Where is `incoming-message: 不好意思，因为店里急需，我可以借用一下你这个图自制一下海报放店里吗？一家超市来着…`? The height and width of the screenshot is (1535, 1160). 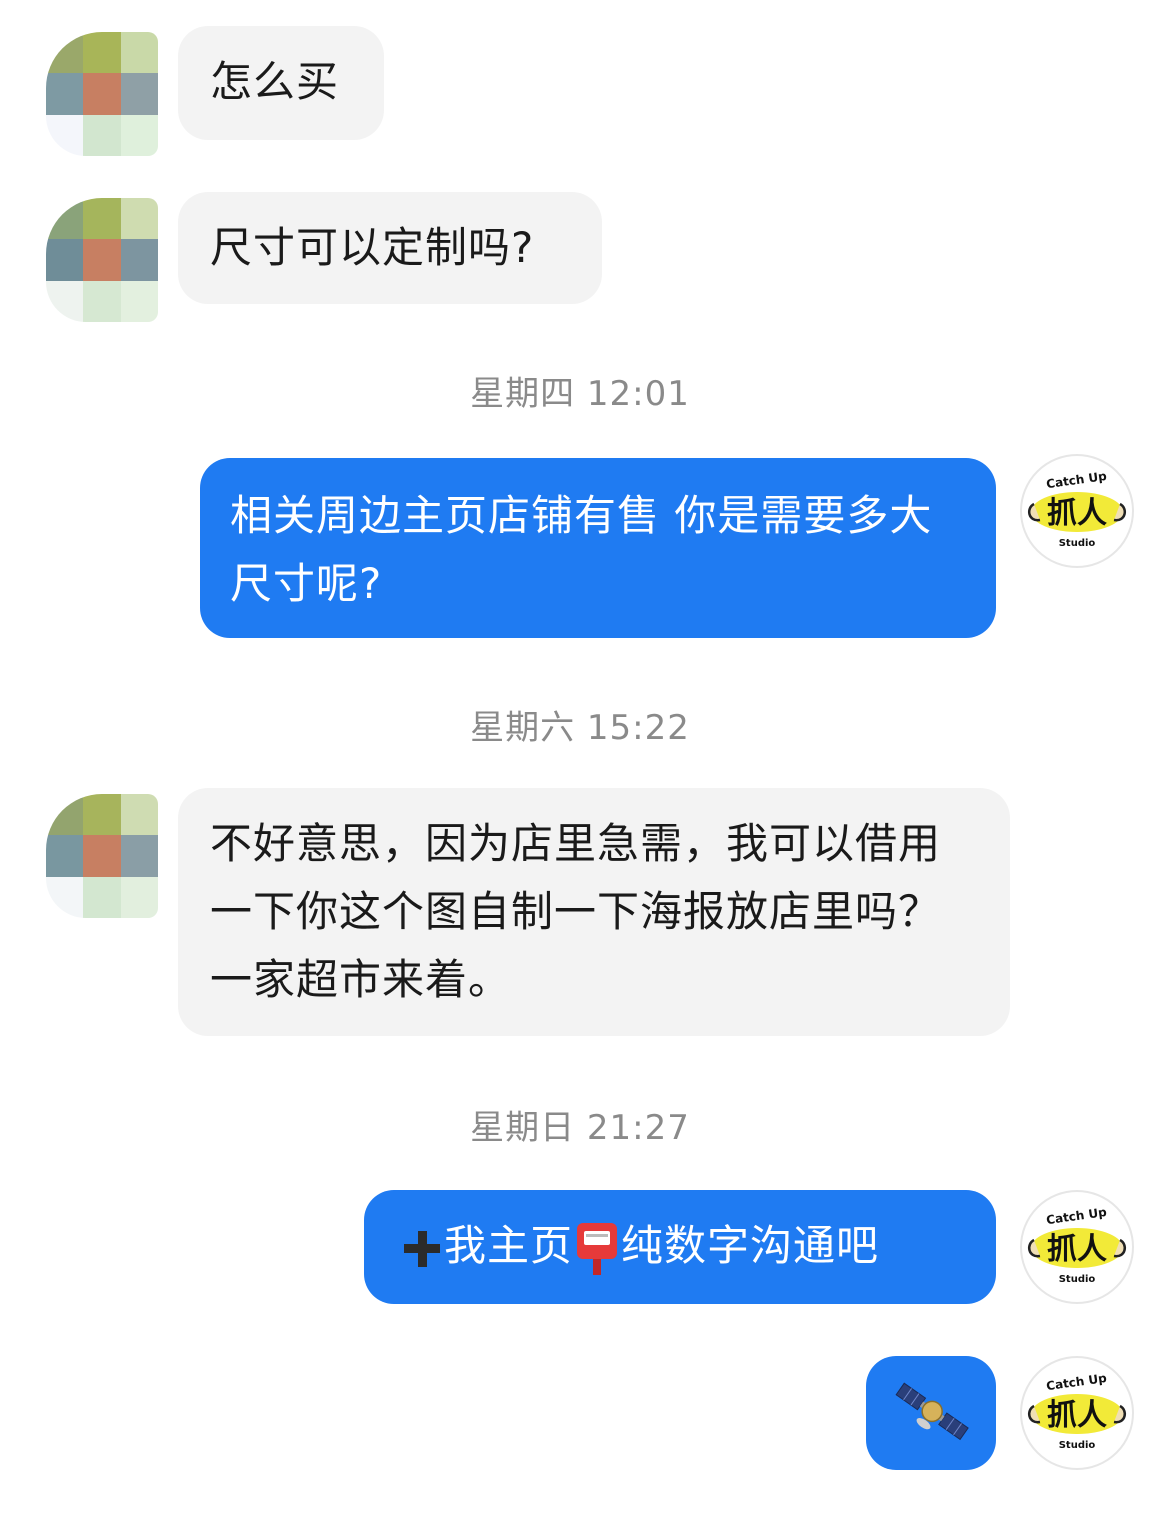 incoming-message: 不好意思，因为店里急需，我可以借用一下你这个图自制一下海报放店里吗？一家超市来着… is located at coordinates (594, 912).